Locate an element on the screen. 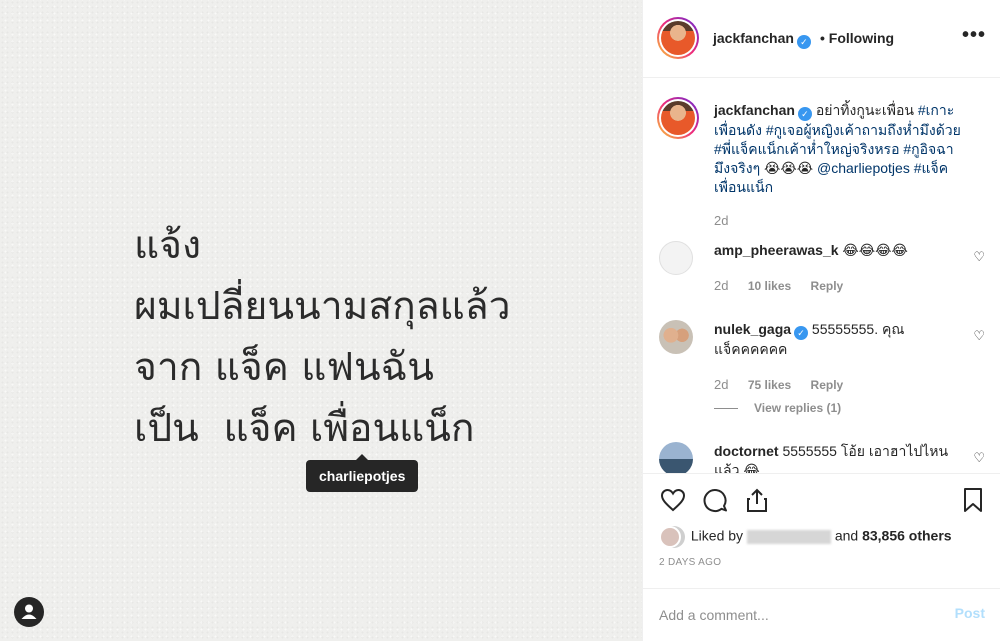 This screenshot has height=641, width=1000. header-username: jackfanchan ✓ is located at coordinates (762, 39).